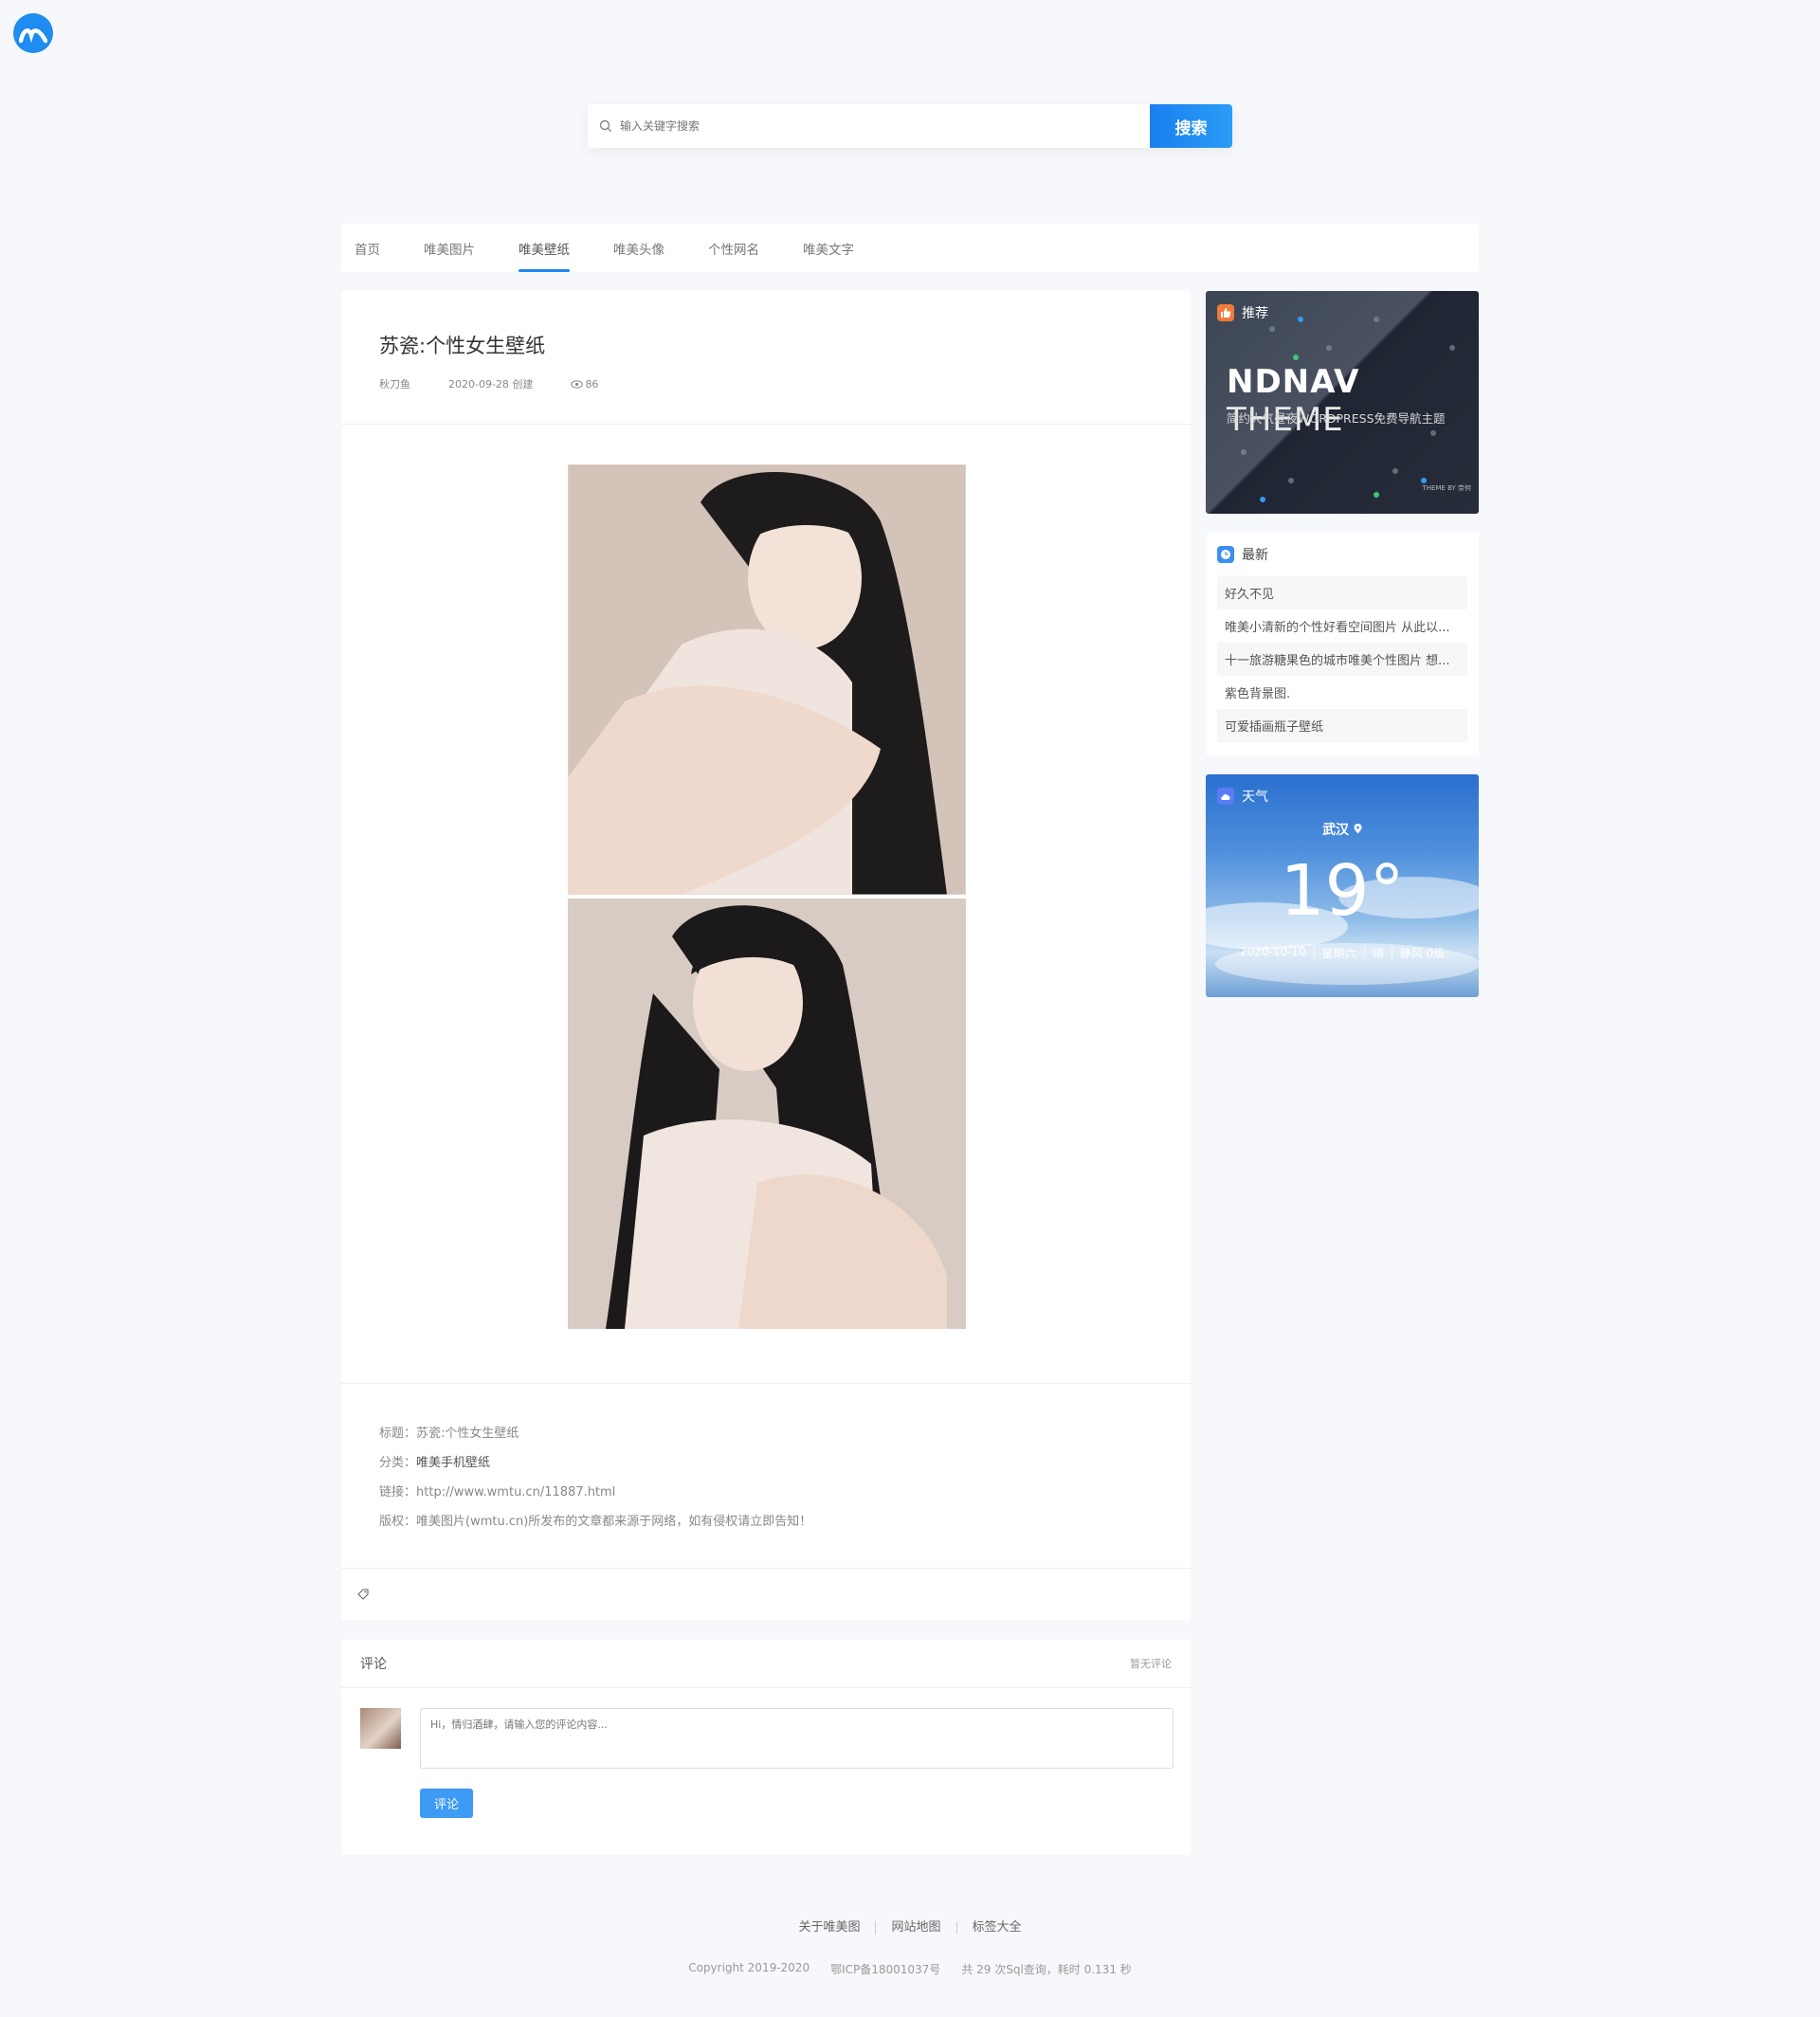 The image size is (1820, 2017). What do you see at coordinates (394, 383) in the screenshot?
I see `article-author: 秋刀鱼` at bounding box center [394, 383].